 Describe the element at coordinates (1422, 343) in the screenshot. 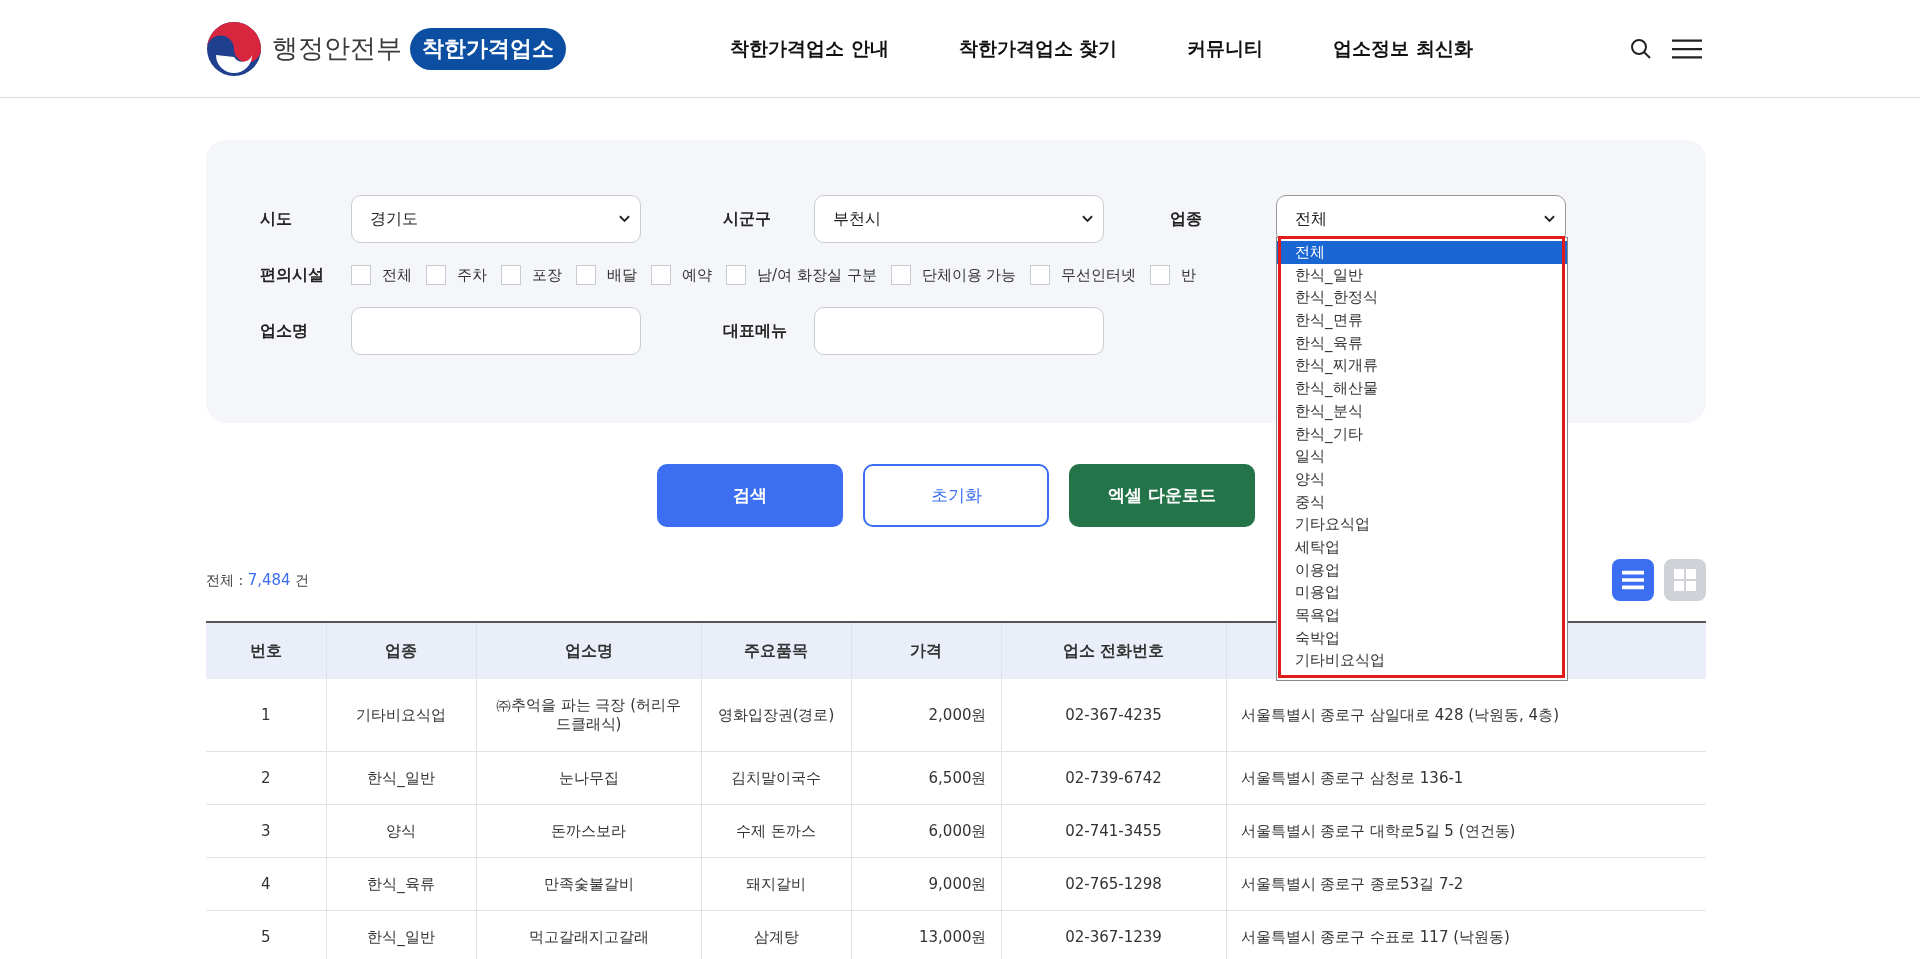

I see `dropdown-option: 한식_육류` at that location.